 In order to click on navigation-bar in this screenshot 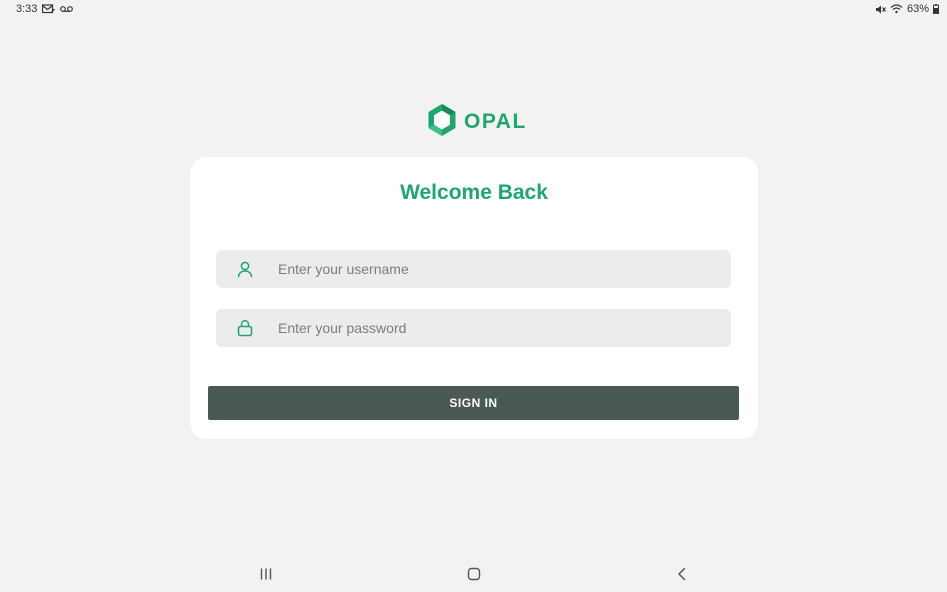, I will do `click(473, 576)`.